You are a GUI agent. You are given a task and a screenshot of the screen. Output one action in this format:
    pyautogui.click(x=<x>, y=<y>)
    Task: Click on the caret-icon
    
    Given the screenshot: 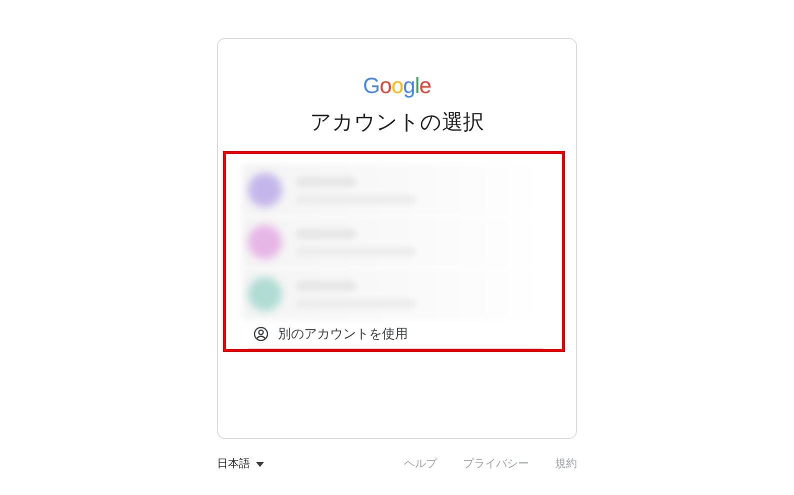 What is the action you would take?
    pyautogui.click(x=260, y=464)
    